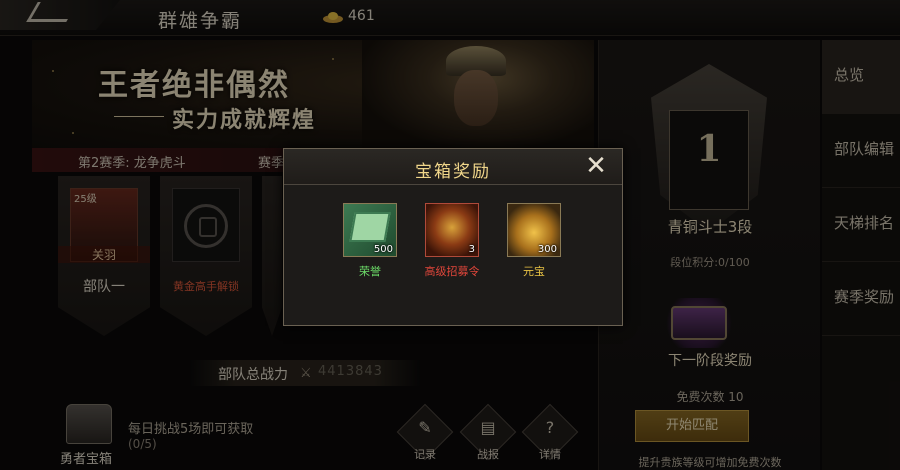 Image resolution: width=900 pixels, height=470 pixels. I want to click on reward-count: 300, so click(547, 249).